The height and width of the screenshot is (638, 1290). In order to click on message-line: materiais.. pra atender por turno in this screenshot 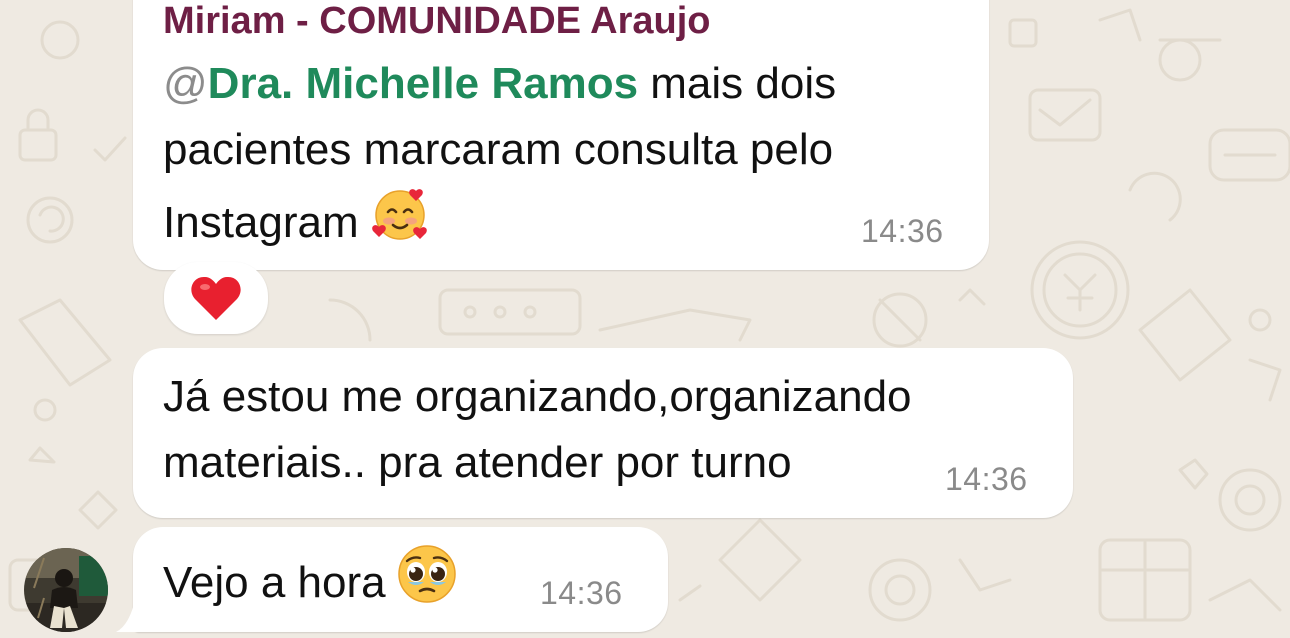, I will do `click(477, 462)`.